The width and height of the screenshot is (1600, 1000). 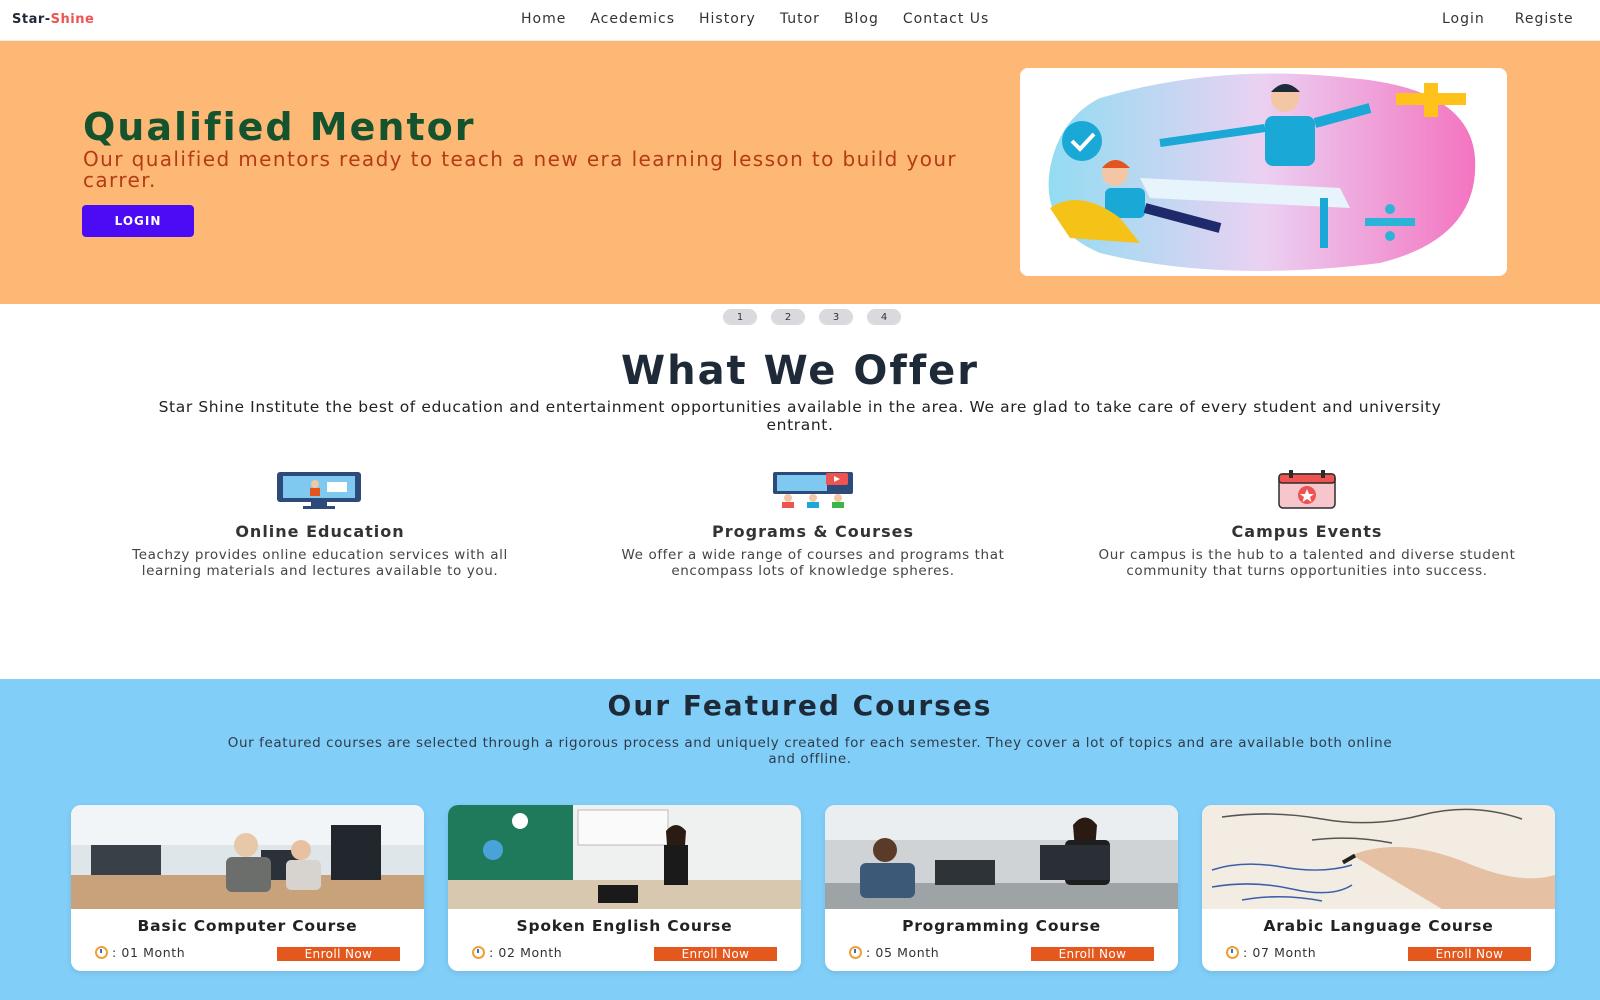 I want to click on course-duration: : 05 Month, so click(x=894, y=952).